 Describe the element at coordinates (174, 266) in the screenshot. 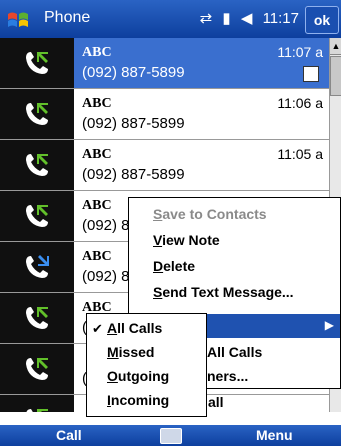

I see `menu-item-delete: Delete` at that location.